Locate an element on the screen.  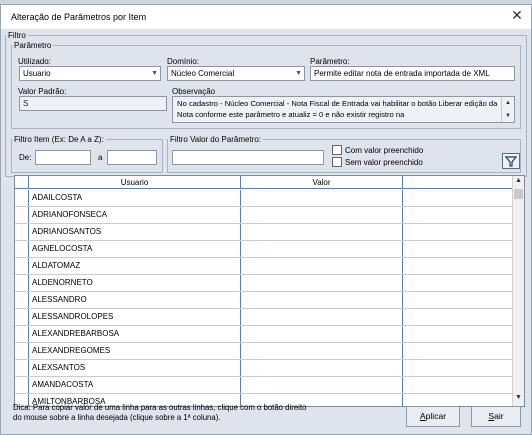
valor-padrao-label: Valor Padrão: is located at coordinates (42, 91).